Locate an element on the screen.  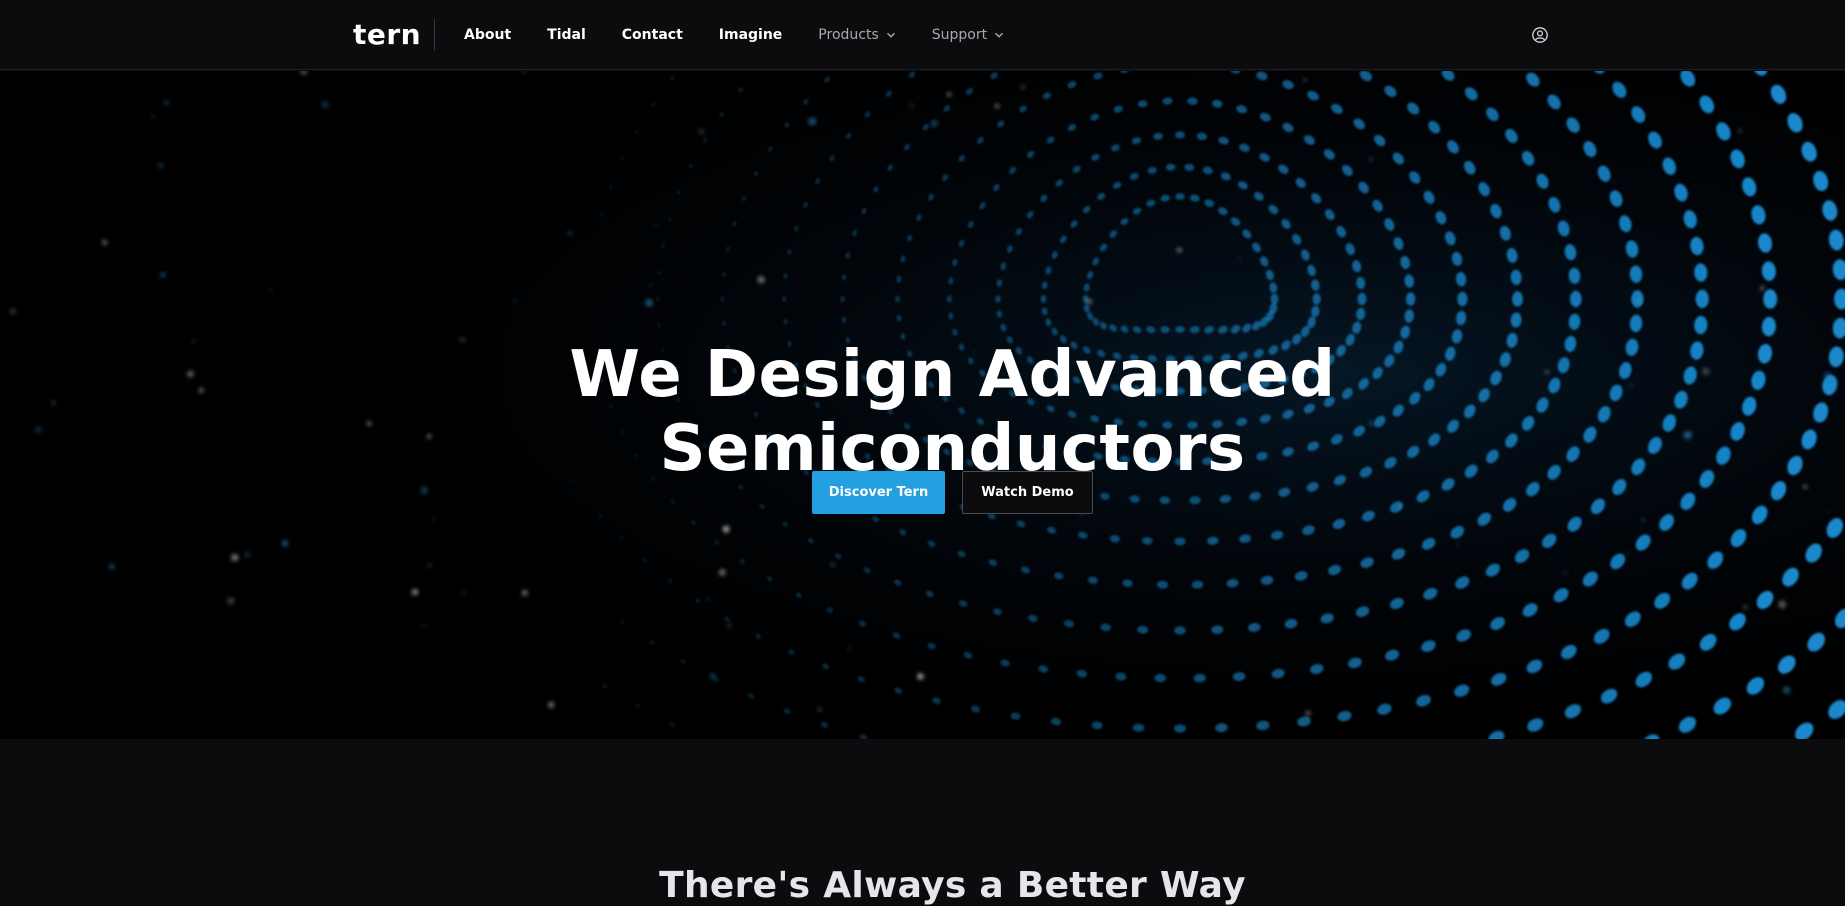
nav-support-dropdown: Support is located at coordinates (968, 35).